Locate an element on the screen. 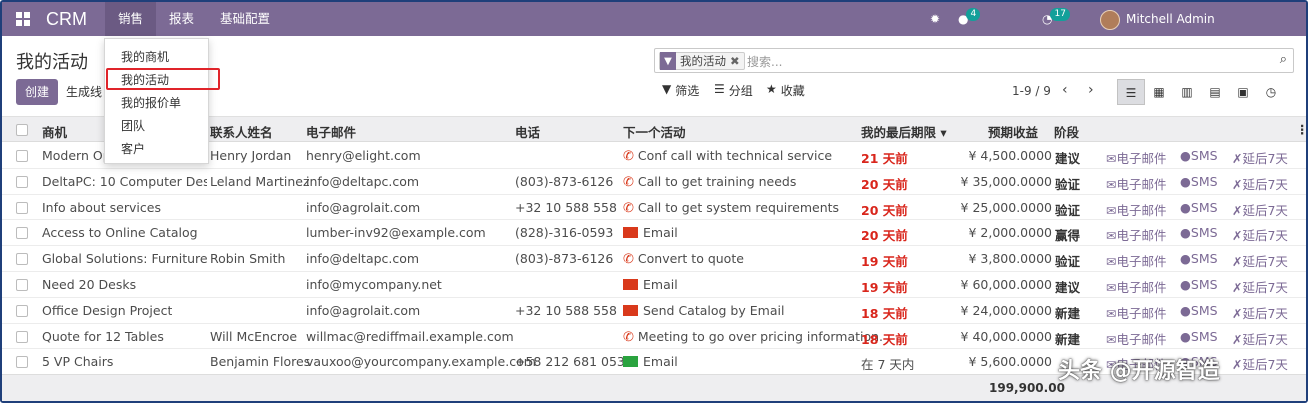 The width and height of the screenshot is (1308, 403). menu-my-quotations: 我的报价单 is located at coordinates (151, 102).